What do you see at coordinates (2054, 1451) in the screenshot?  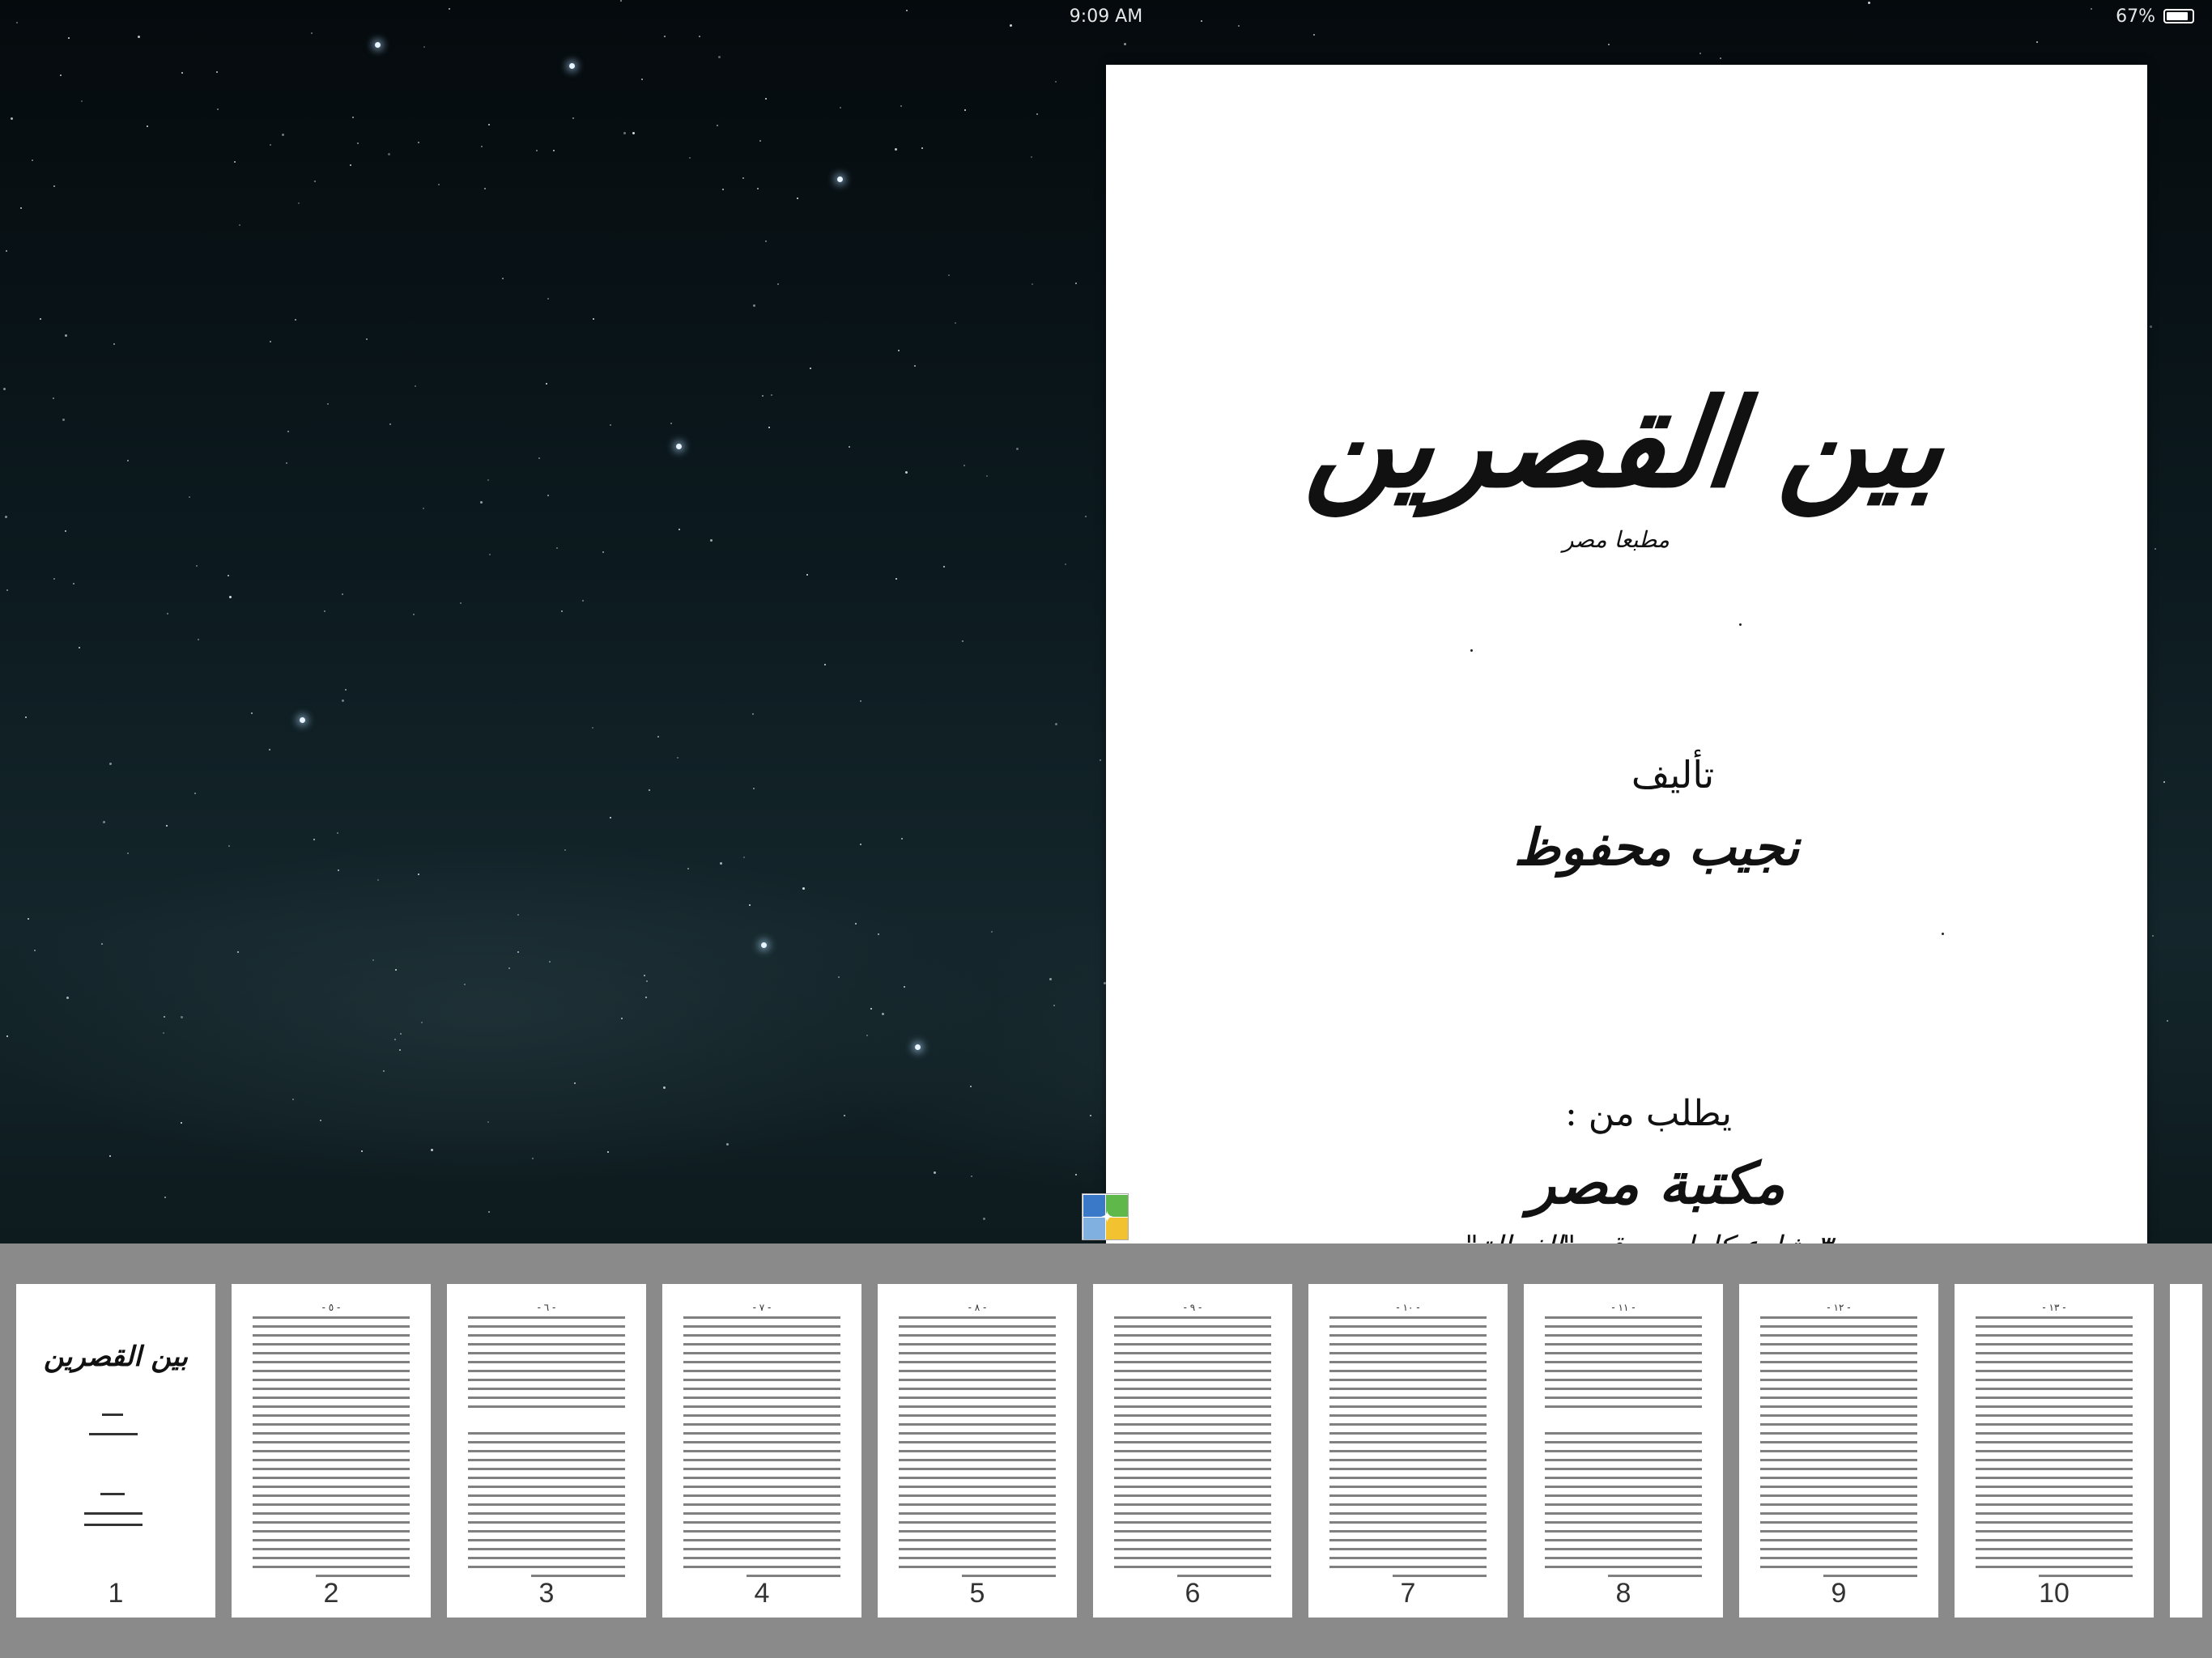 I see `thumbnail-page-10: - ١٣ - 10` at bounding box center [2054, 1451].